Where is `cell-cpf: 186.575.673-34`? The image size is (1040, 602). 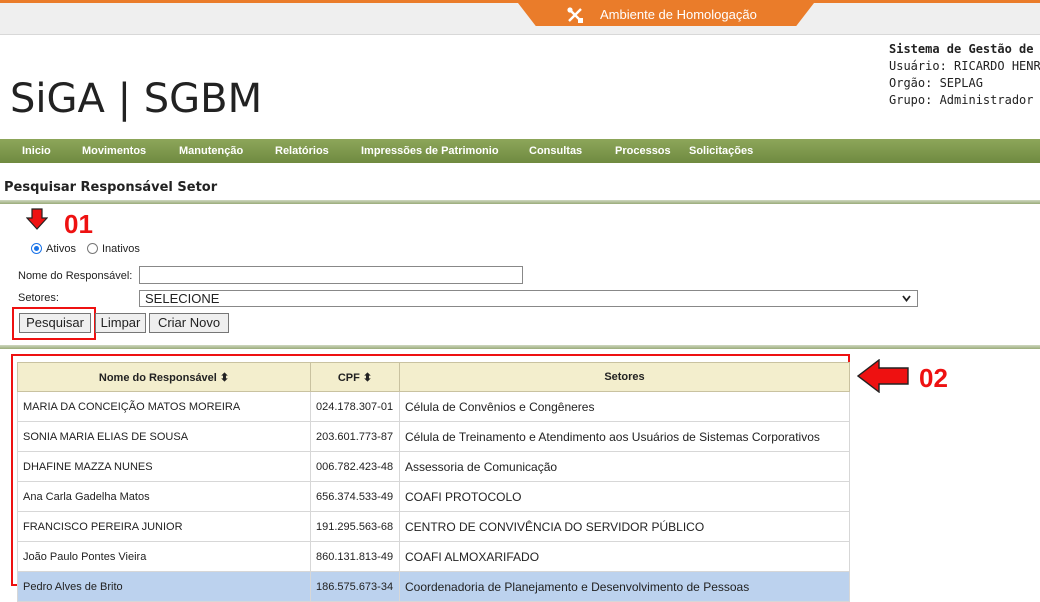 cell-cpf: 186.575.673-34 is located at coordinates (355, 586).